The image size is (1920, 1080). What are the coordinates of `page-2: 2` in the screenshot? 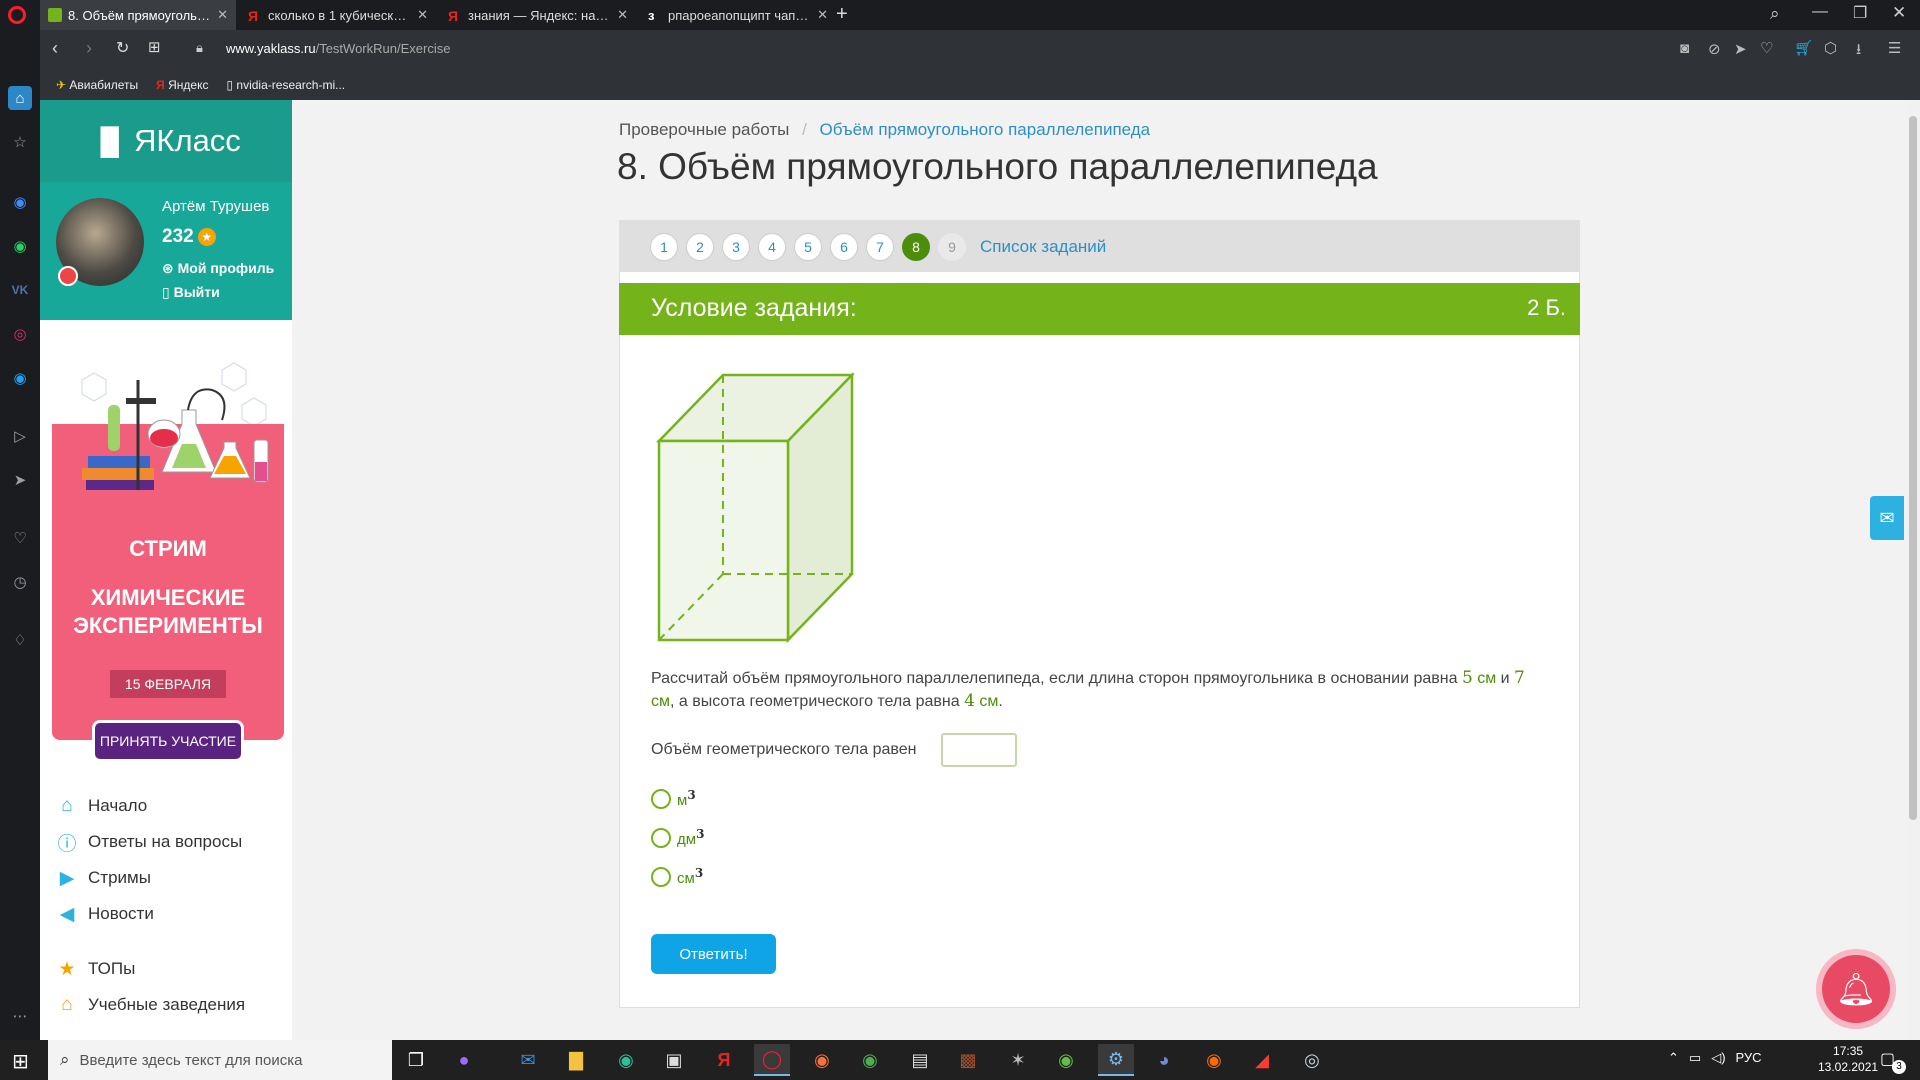 It's located at (700, 247).